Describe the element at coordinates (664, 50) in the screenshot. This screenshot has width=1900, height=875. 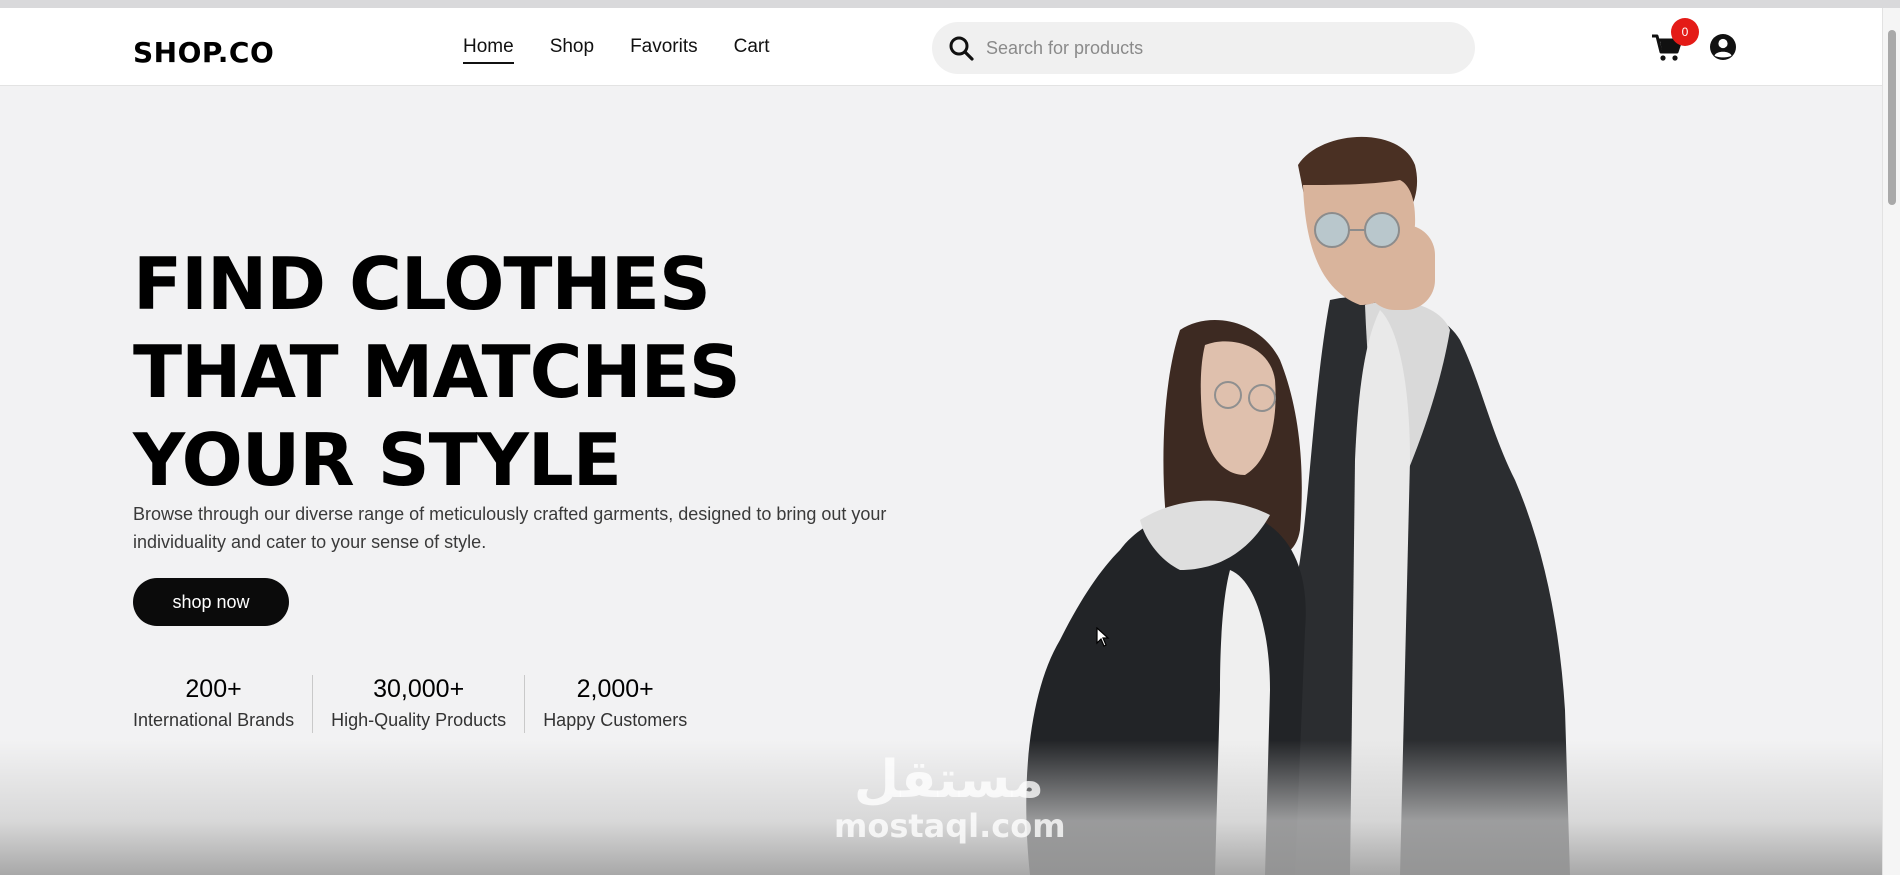
I see `nav-favorites-link: Favorits` at that location.